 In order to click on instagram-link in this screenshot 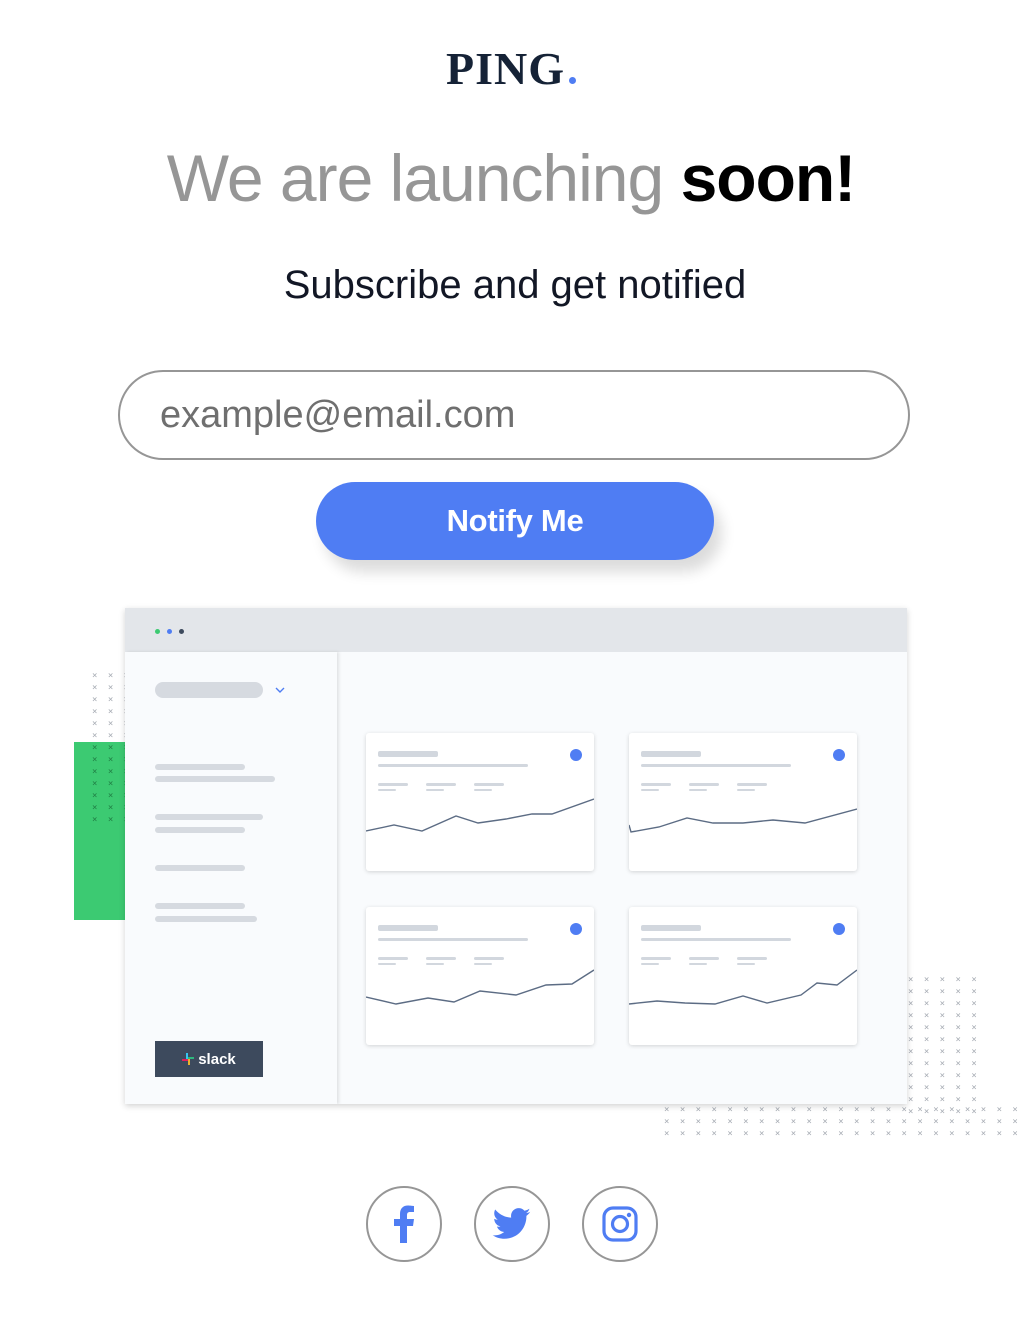, I will do `click(620, 1224)`.